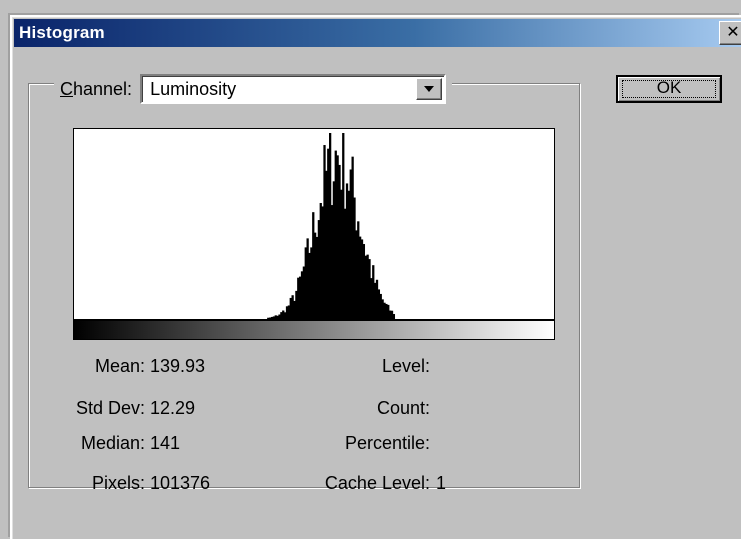  What do you see at coordinates (118, 483) in the screenshot?
I see `pixels-label: Pixels:` at bounding box center [118, 483].